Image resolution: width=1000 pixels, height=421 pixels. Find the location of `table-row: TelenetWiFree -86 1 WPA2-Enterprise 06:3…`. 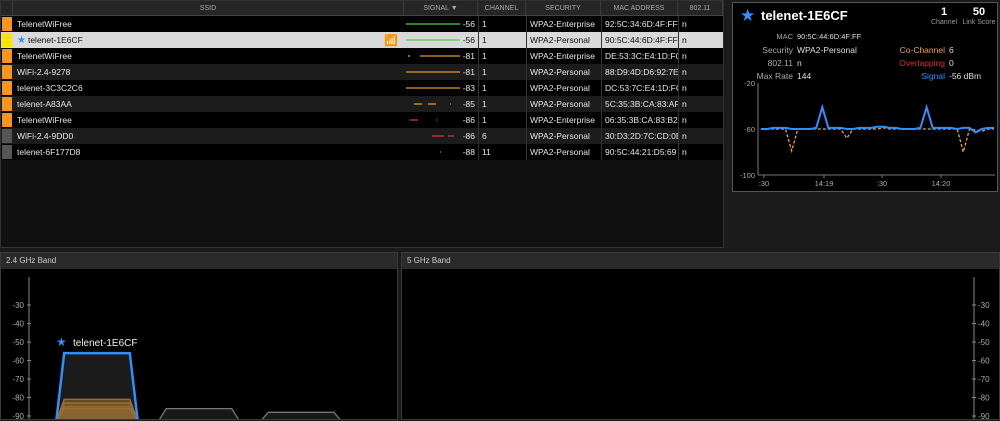

table-row: TelenetWiFree -86 1 WPA2-Enterprise 06:3… is located at coordinates (362, 120).